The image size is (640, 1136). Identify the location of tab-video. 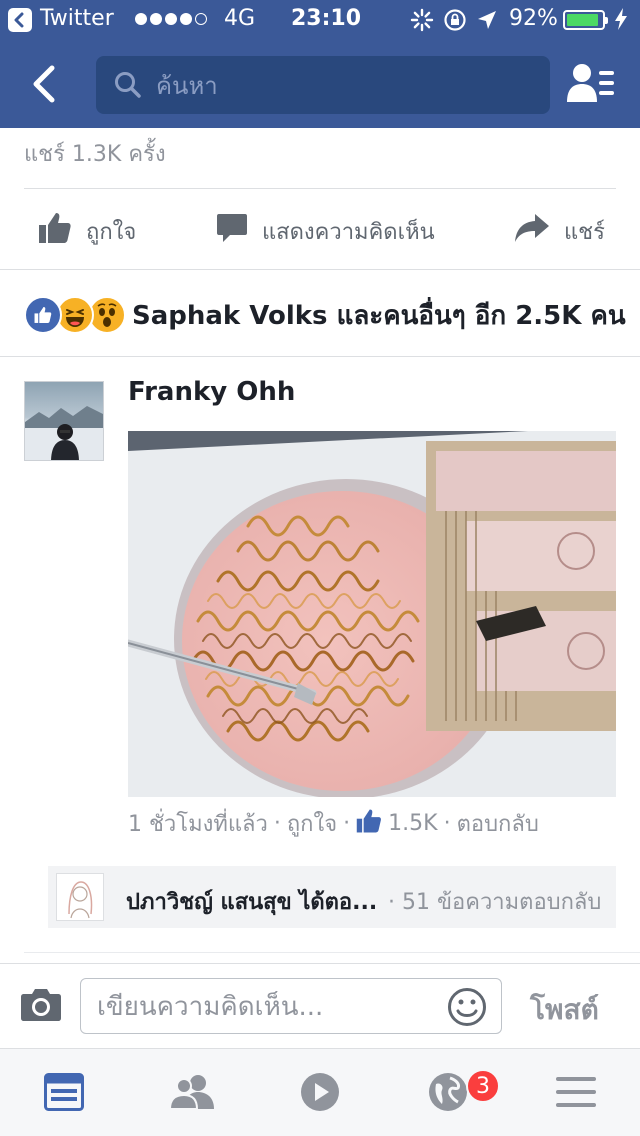
(320, 1094).